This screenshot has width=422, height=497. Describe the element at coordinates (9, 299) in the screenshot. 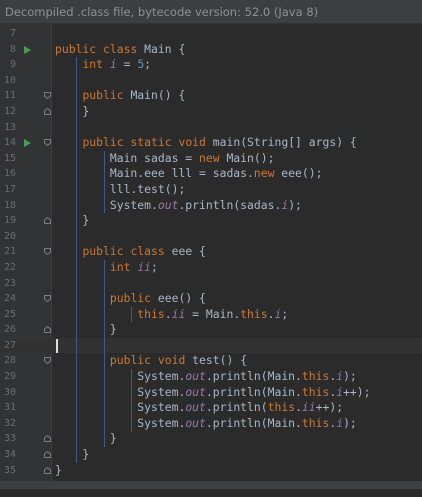

I see `line-number: 24` at that location.